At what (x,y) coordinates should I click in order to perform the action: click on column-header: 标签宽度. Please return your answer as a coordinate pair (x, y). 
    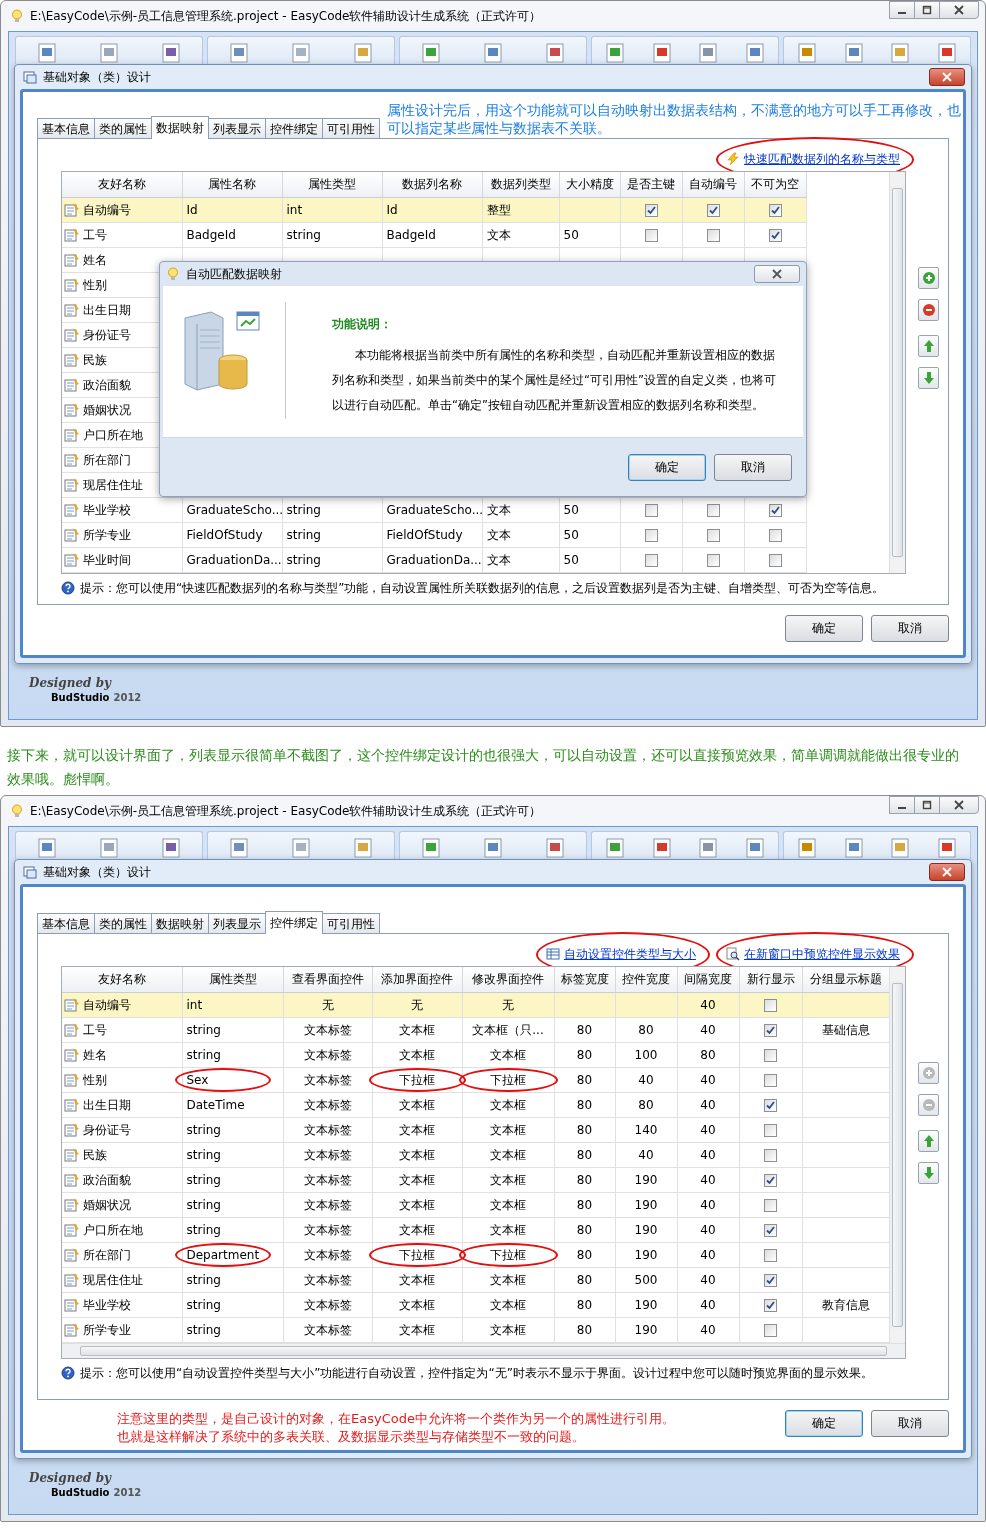
    Looking at the image, I should click on (584, 980).